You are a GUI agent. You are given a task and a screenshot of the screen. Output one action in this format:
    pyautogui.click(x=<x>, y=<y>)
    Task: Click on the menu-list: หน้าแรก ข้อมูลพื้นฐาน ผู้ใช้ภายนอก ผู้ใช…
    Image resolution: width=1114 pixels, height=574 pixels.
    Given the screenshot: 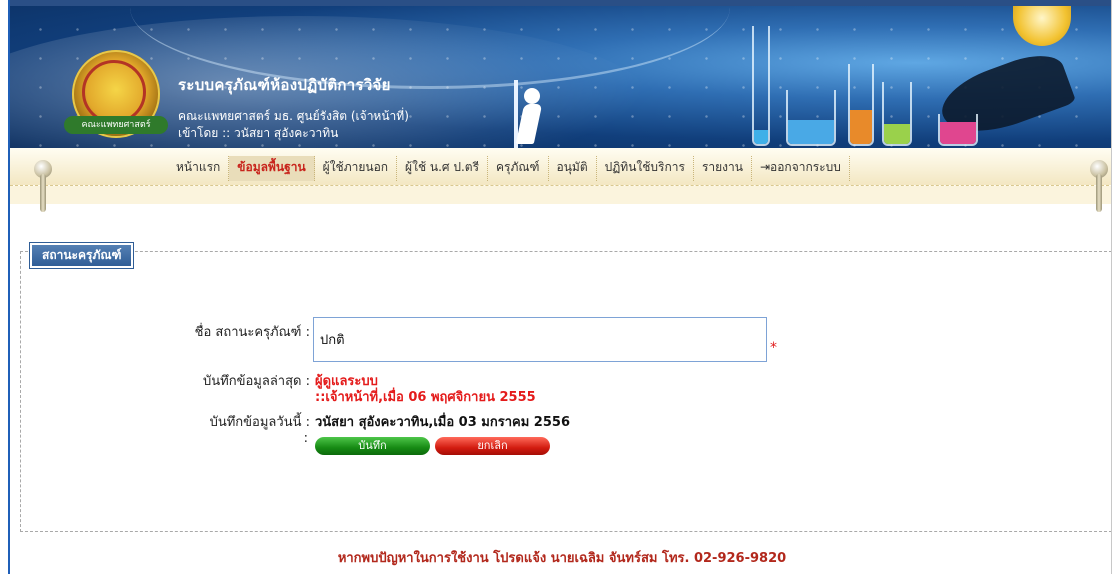 What is the action you would take?
    pyautogui.click(x=509, y=168)
    